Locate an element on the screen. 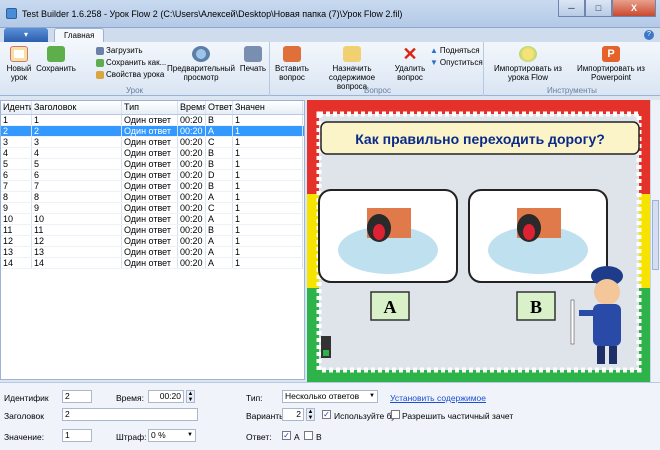 The image size is (660, 450). title-field: 2 is located at coordinates (130, 414).